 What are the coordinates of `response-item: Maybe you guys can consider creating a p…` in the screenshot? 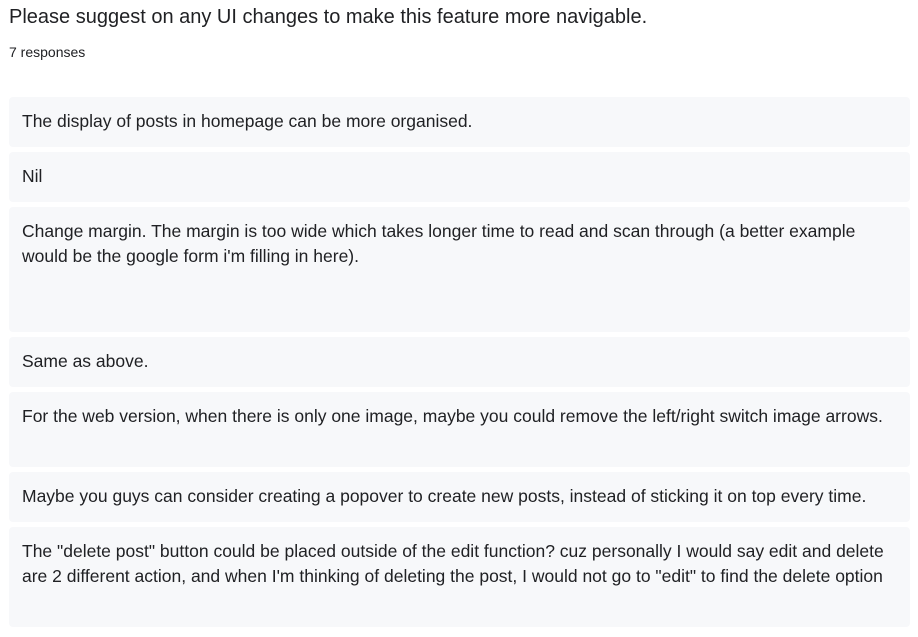 It's located at (459, 497).